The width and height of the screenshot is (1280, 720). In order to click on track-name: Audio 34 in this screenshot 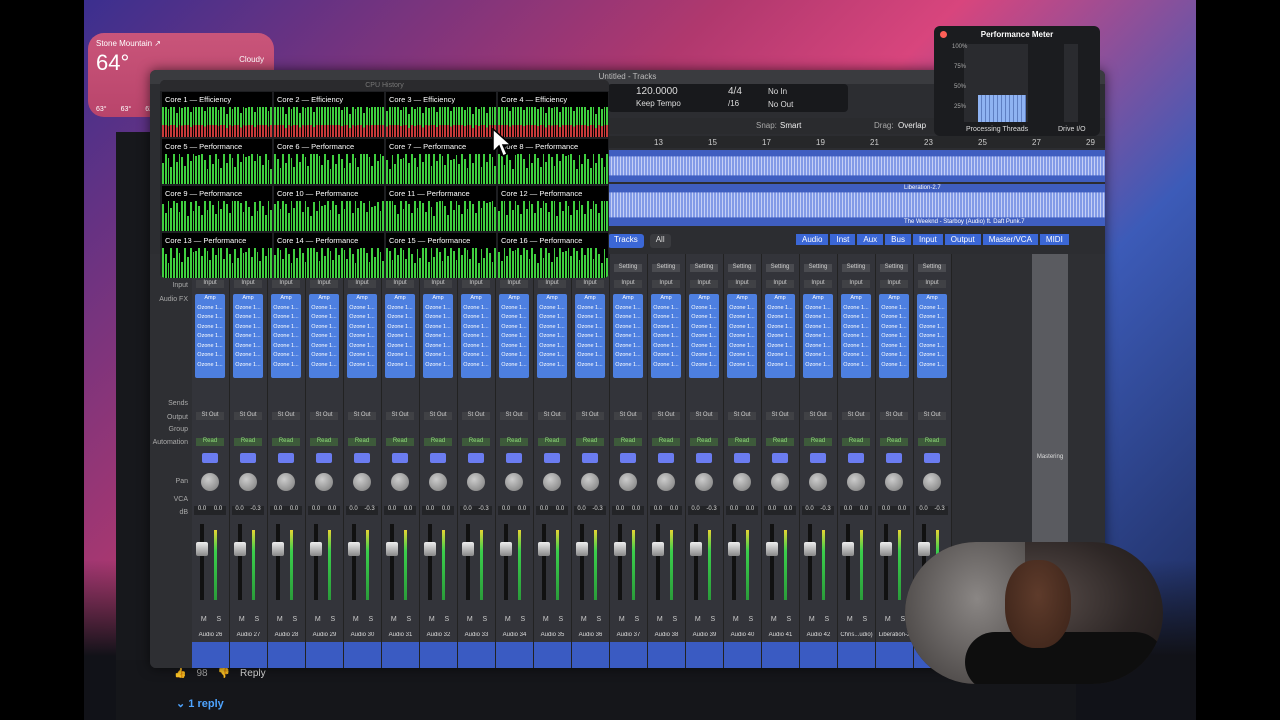, I will do `click(514, 635)`.